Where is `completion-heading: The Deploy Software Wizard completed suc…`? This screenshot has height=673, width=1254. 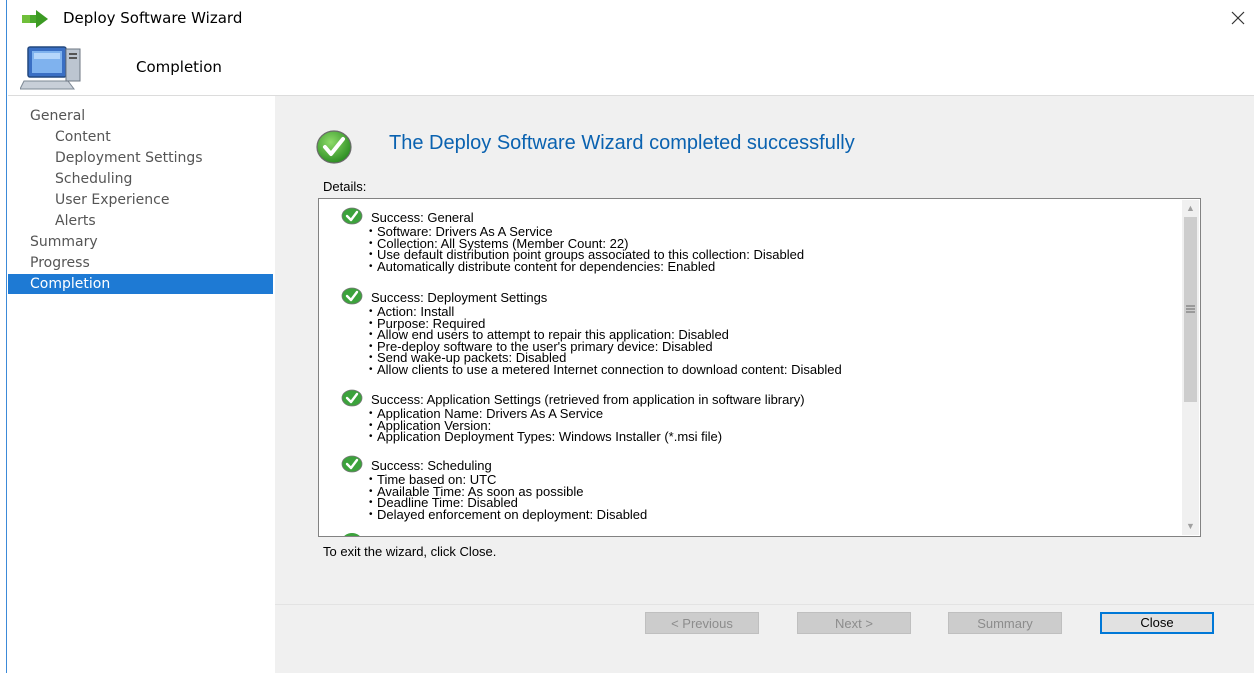 completion-heading: The Deploy Software Wizard completed suc… is located at coordinates (622, 143).